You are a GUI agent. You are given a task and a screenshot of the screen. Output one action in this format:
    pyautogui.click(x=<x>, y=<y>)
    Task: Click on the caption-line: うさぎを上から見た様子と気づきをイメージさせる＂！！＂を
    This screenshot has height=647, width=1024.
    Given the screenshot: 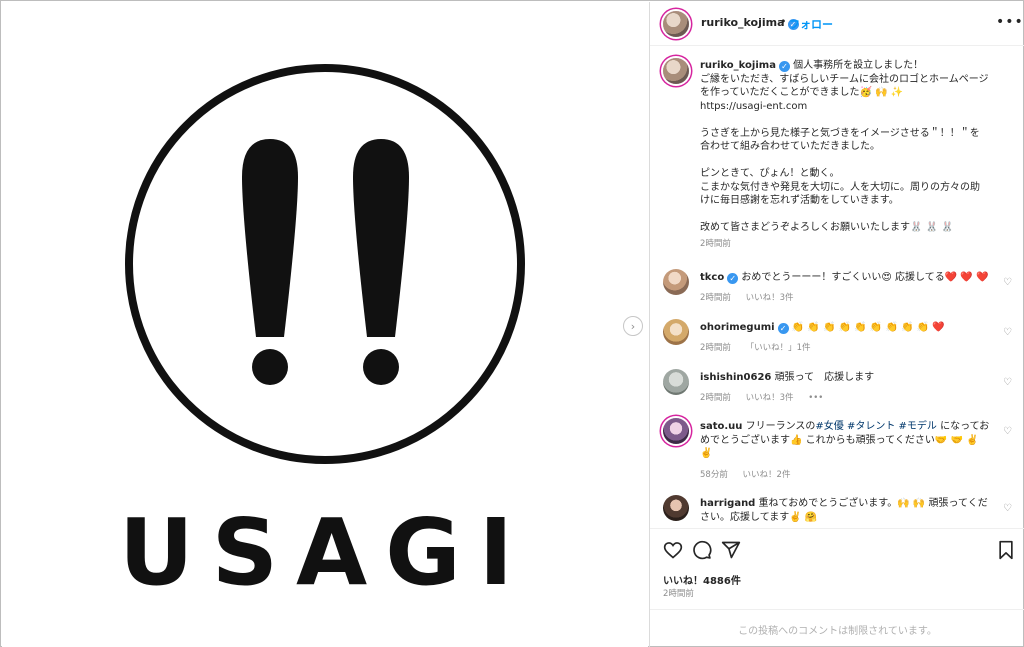 What is the action you would take?
    pyautogui.click(x=840, y=133)
    